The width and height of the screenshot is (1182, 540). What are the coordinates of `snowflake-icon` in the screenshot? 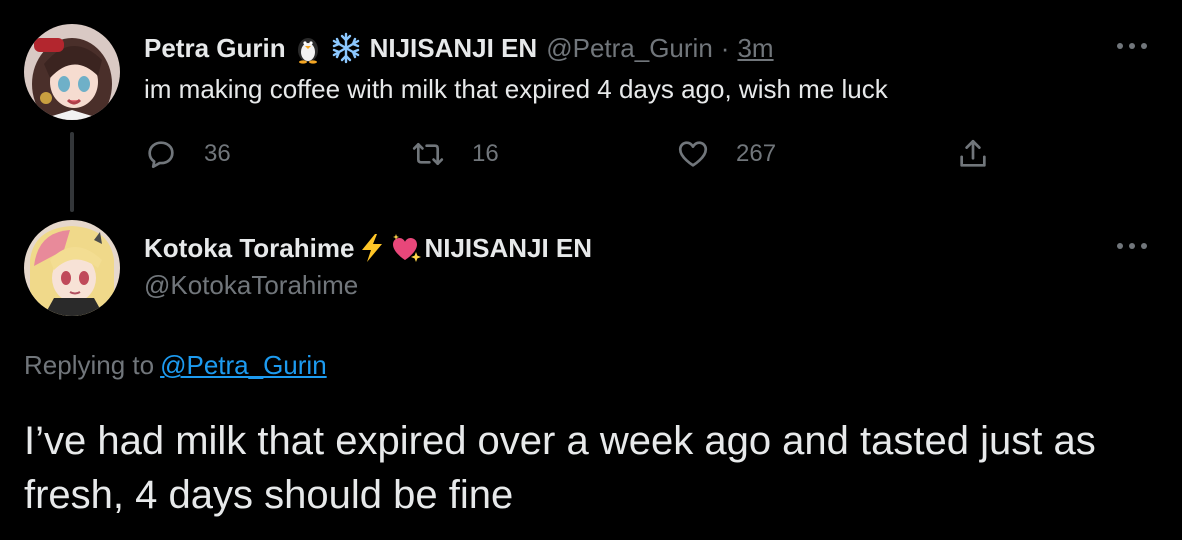 It's located at (346, 48).